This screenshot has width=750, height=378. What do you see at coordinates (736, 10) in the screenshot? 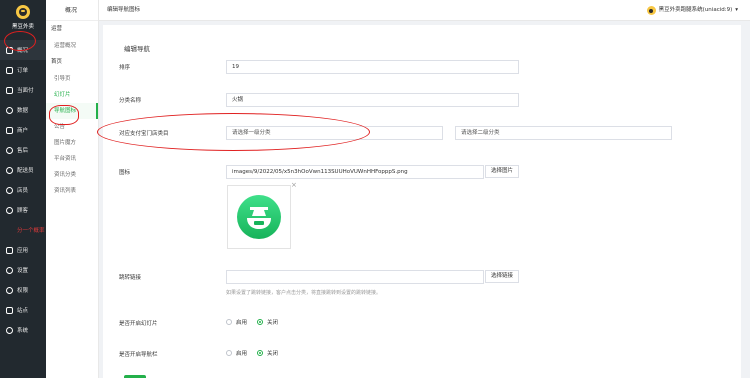
I see `chevron-down-icon: ▾` at bounding box center [736, 10].